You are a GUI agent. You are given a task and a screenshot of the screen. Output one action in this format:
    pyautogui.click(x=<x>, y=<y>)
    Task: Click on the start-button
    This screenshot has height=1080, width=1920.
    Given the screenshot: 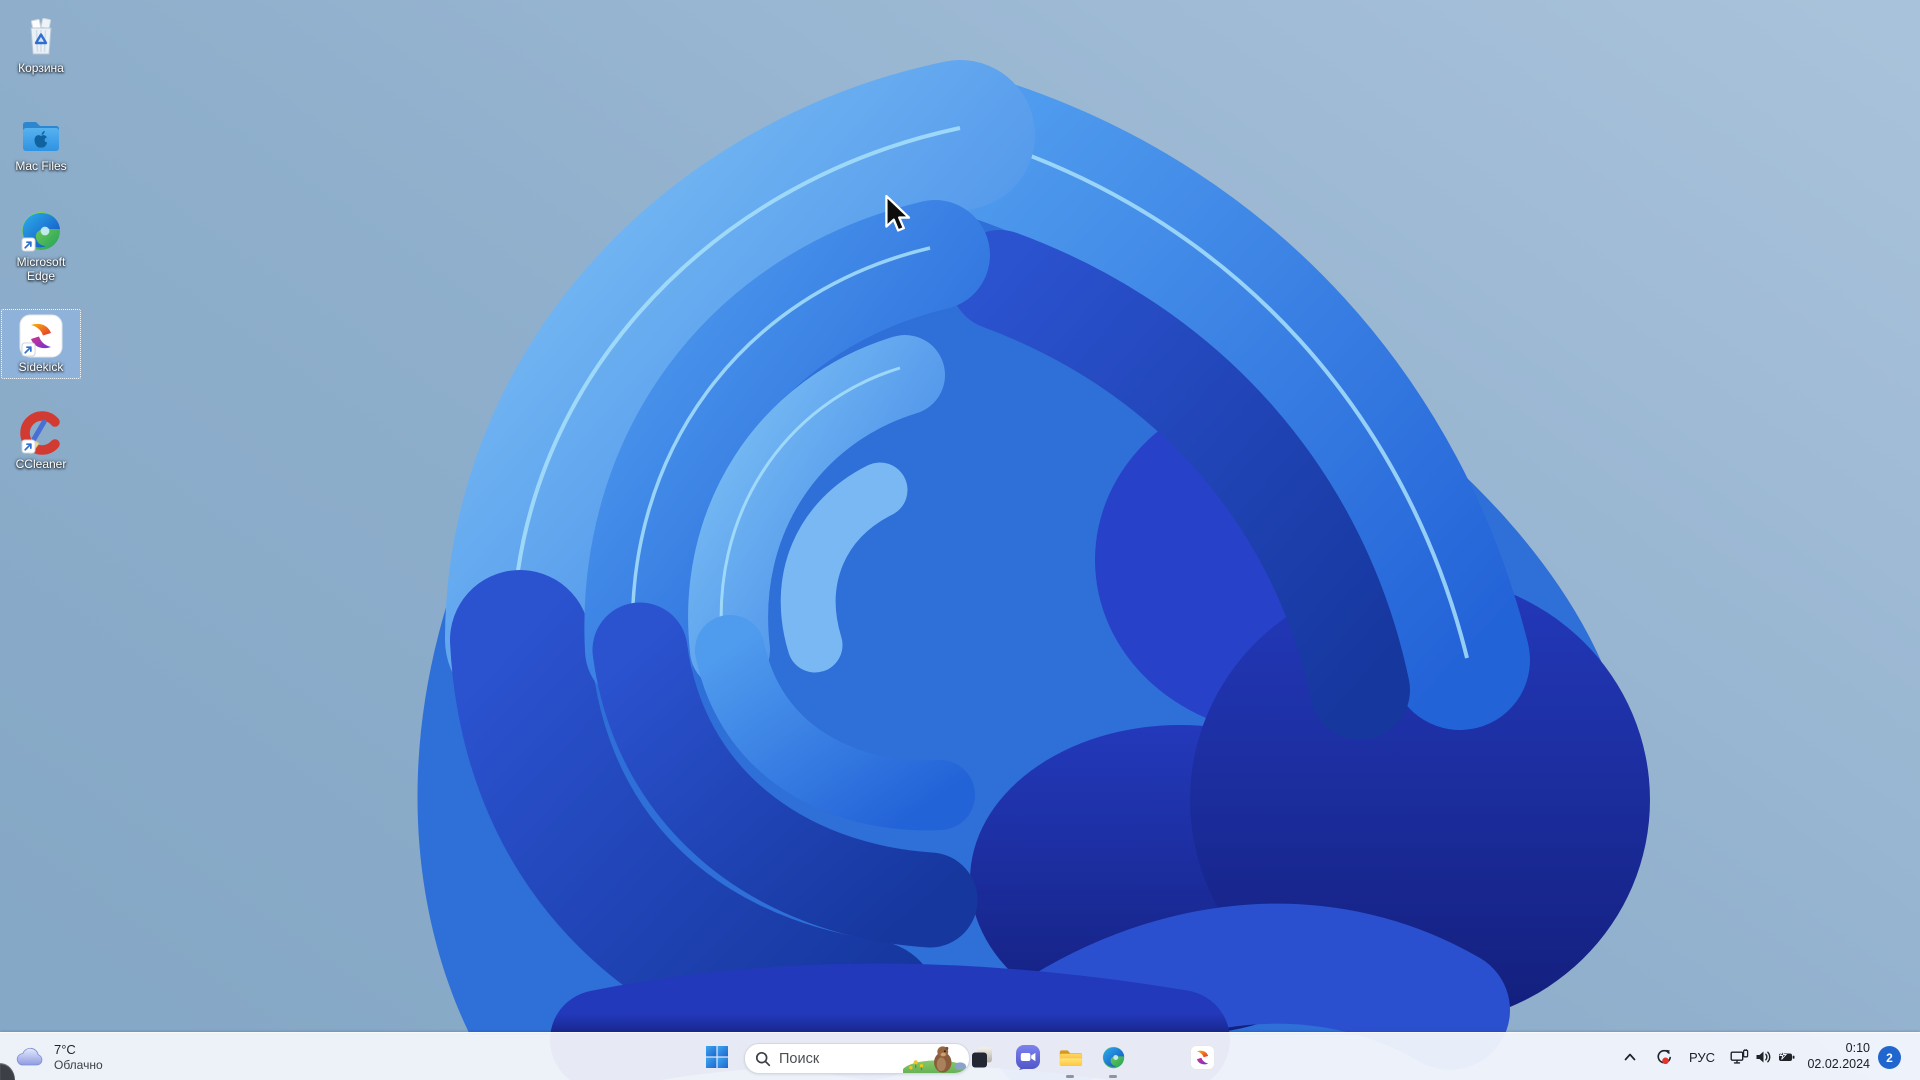 What is the action you would take?
    pyautogui.click(x=717, y=1057)
    